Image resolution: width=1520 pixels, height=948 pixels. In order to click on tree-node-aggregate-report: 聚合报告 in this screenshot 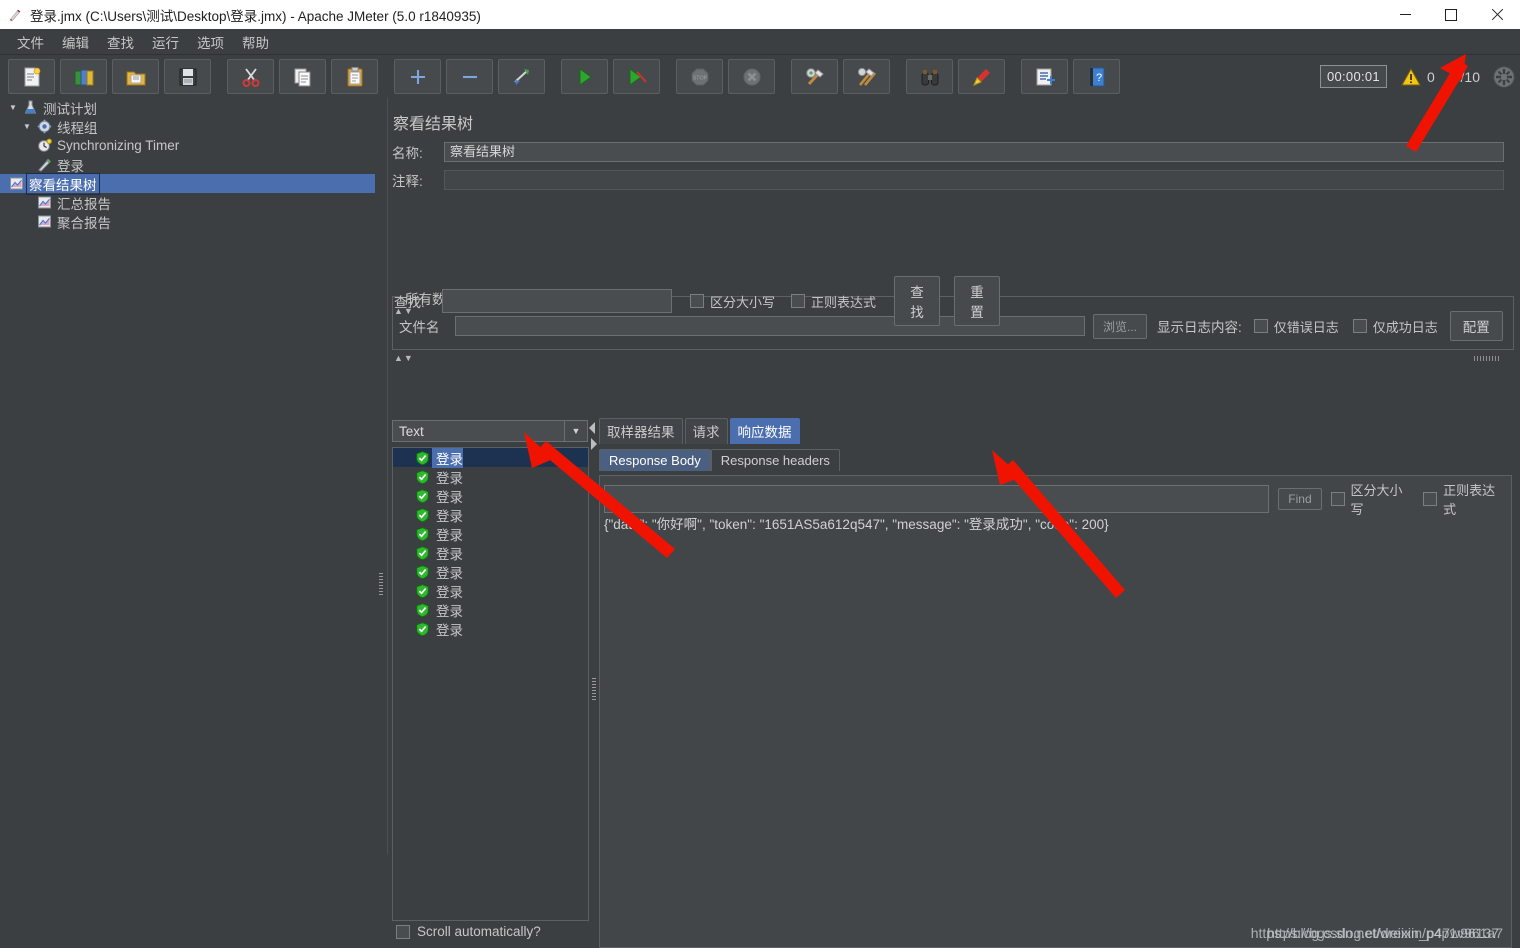, I will do `click(187, 221)`.